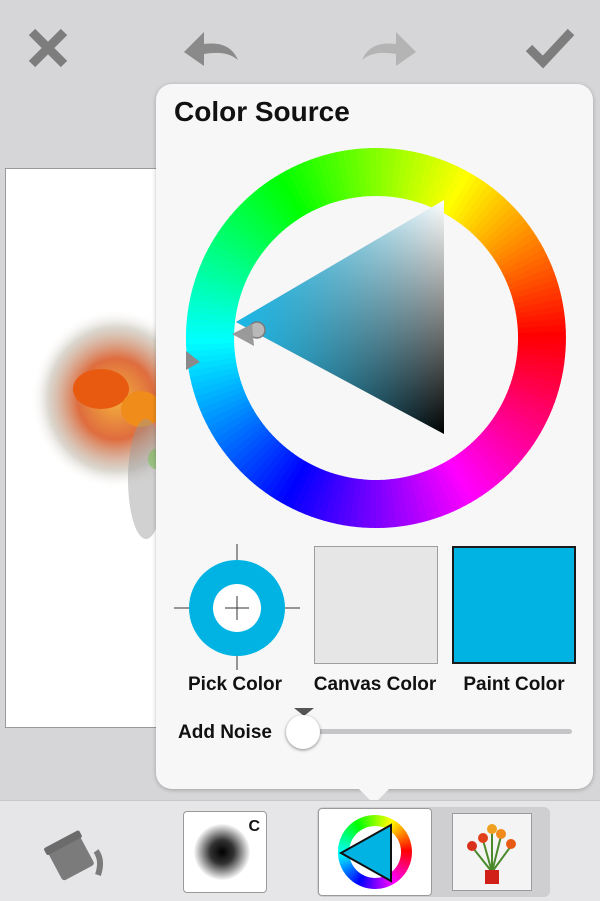 The image size is (600, 901). Describe the element at coordinates (303, 732) in the screenshot. I see `add-noise-slider-knob` at that location.